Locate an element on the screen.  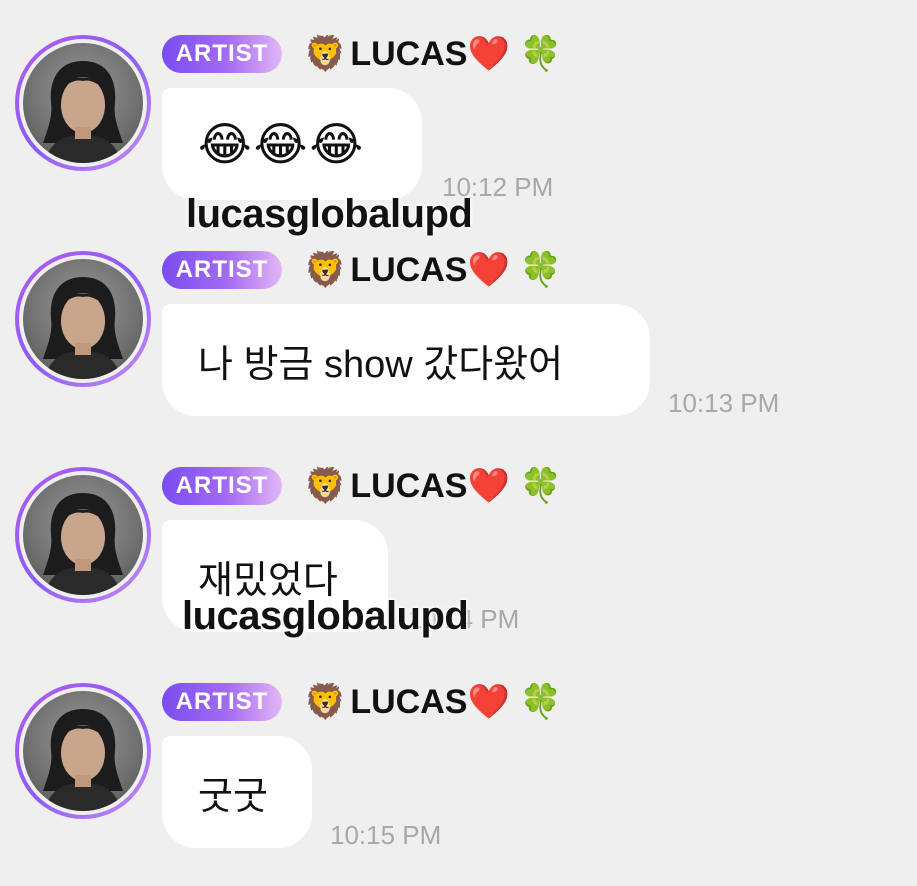
message-bubble: 😂😂😂 is located at coordinates (292, 144).